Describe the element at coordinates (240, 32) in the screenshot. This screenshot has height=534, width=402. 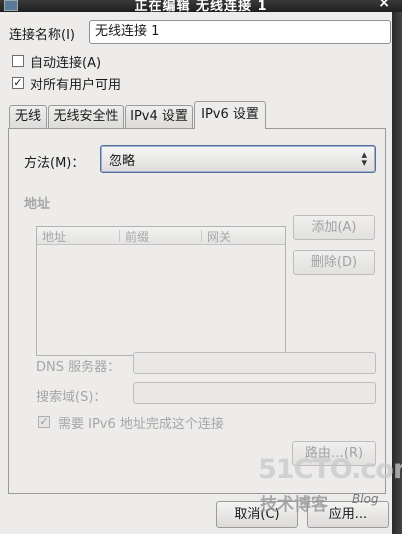
I see `connection-name-input: 无线连接 1` at that location.